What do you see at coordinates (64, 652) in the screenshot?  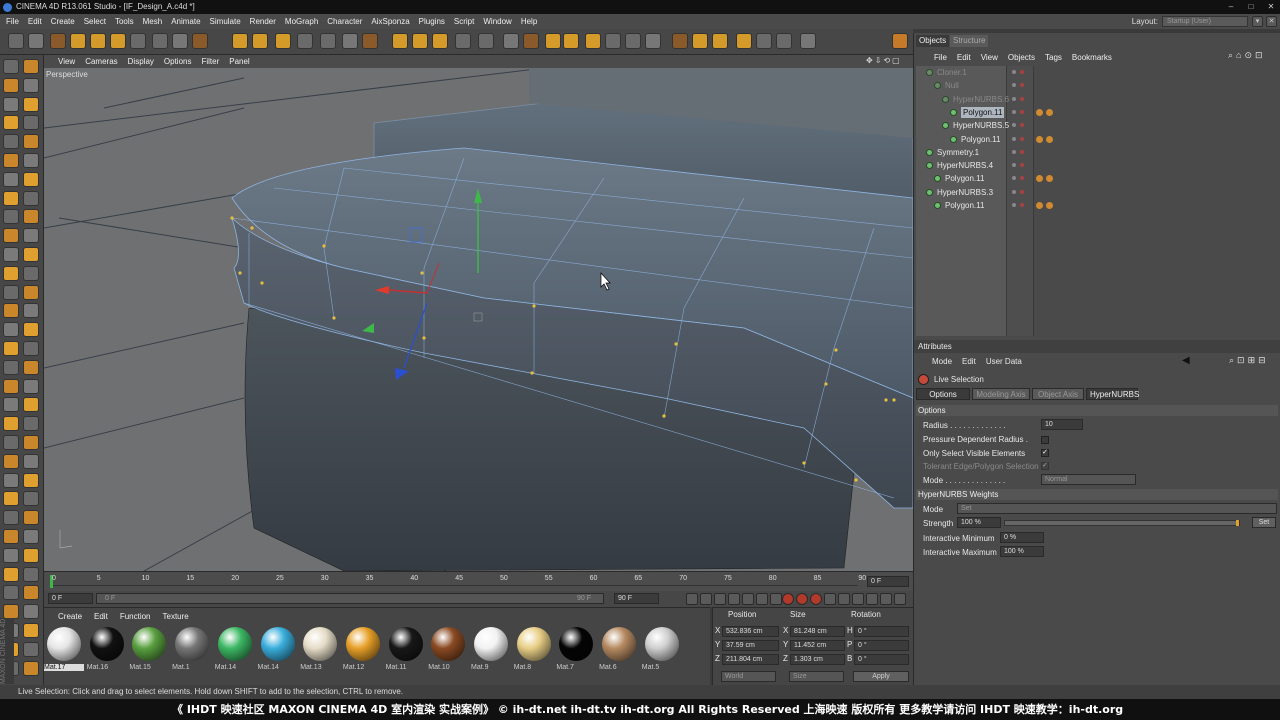 I see `material-swatch: Mat.17` at bounding box center [64, 652].